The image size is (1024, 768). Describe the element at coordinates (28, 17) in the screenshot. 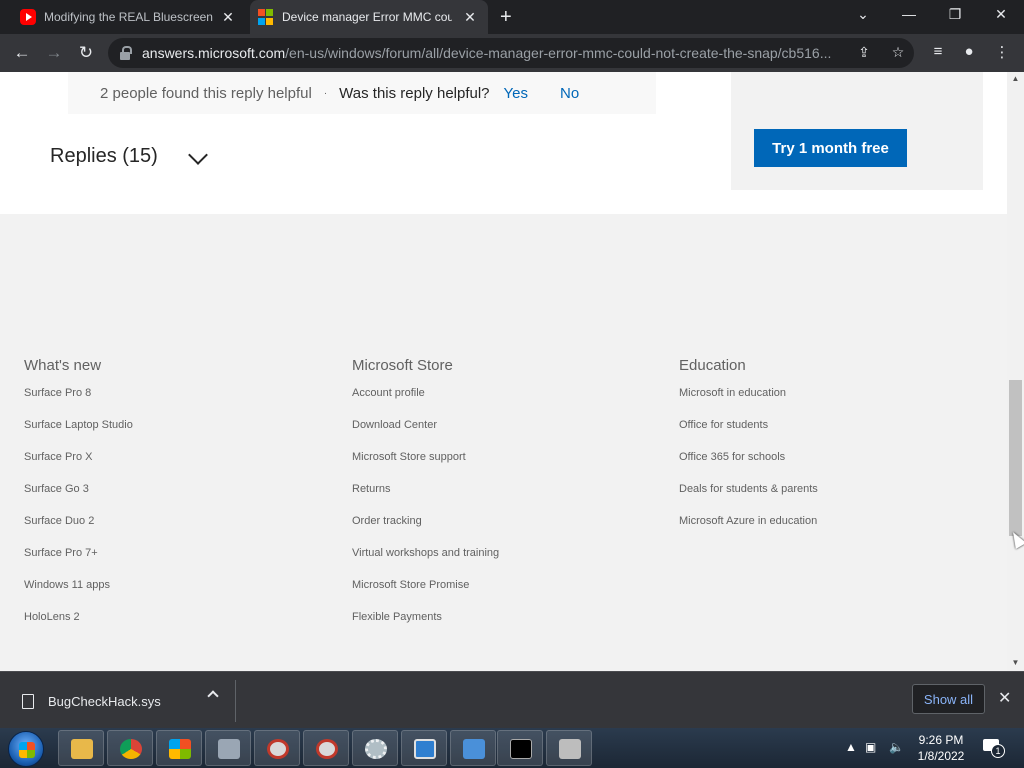

I see `youtube-icon` at that location.